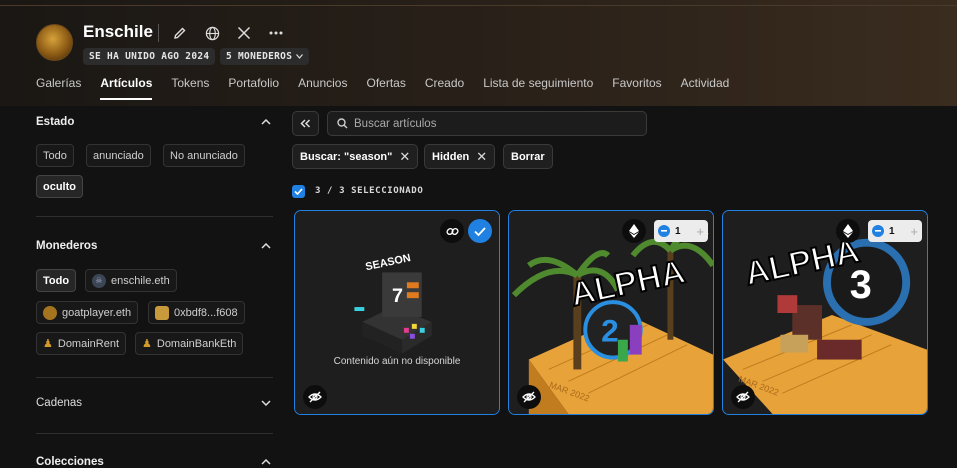 Image resolution: width=957 pixels, height=468 pixels. Describe the element at coordinates (342, 123) in the screenshot. I see `search-icon` at that location.